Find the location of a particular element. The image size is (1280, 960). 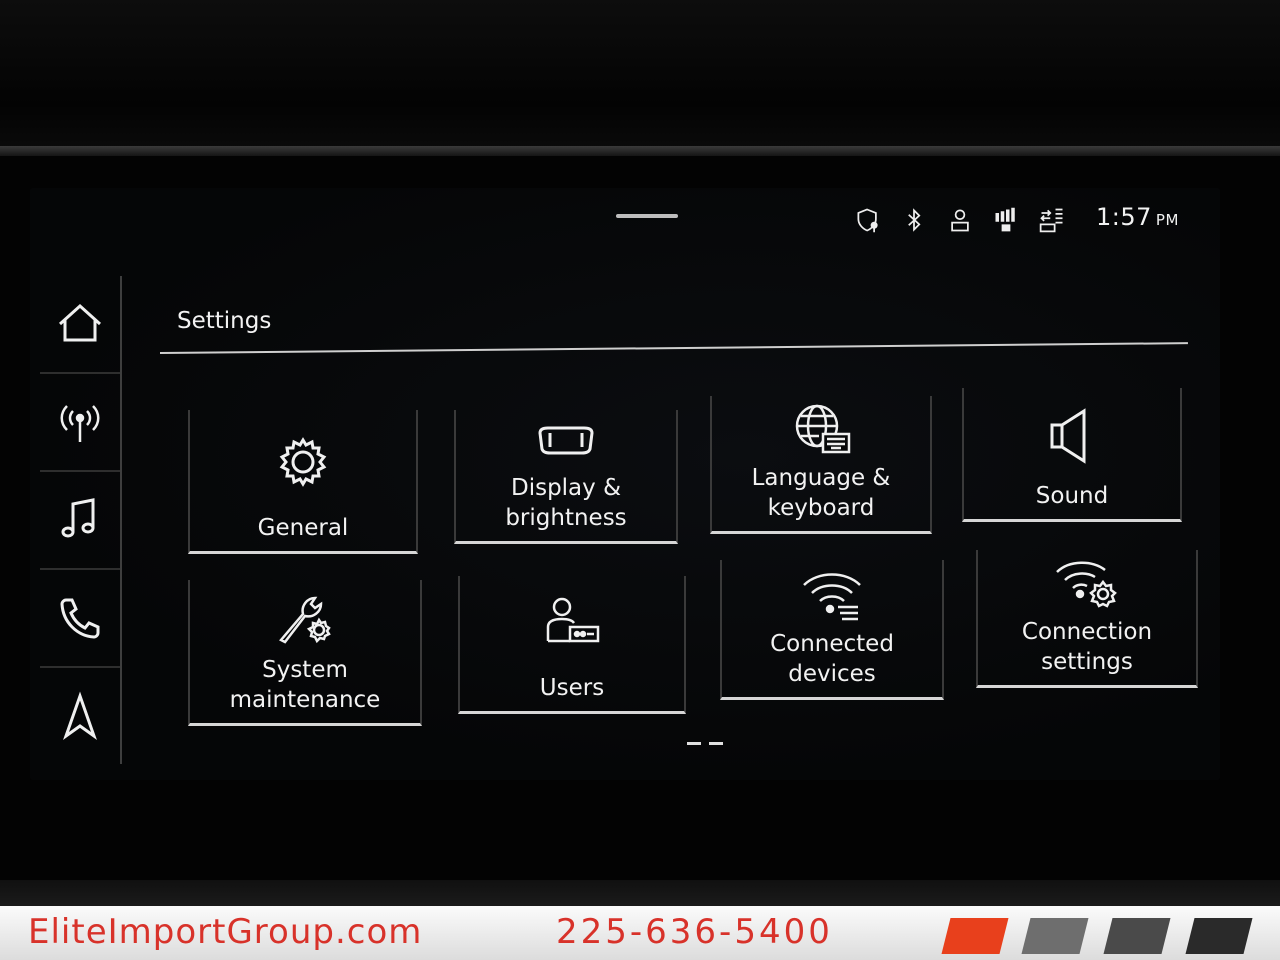

rail-music is located at coordinates (80, 521).